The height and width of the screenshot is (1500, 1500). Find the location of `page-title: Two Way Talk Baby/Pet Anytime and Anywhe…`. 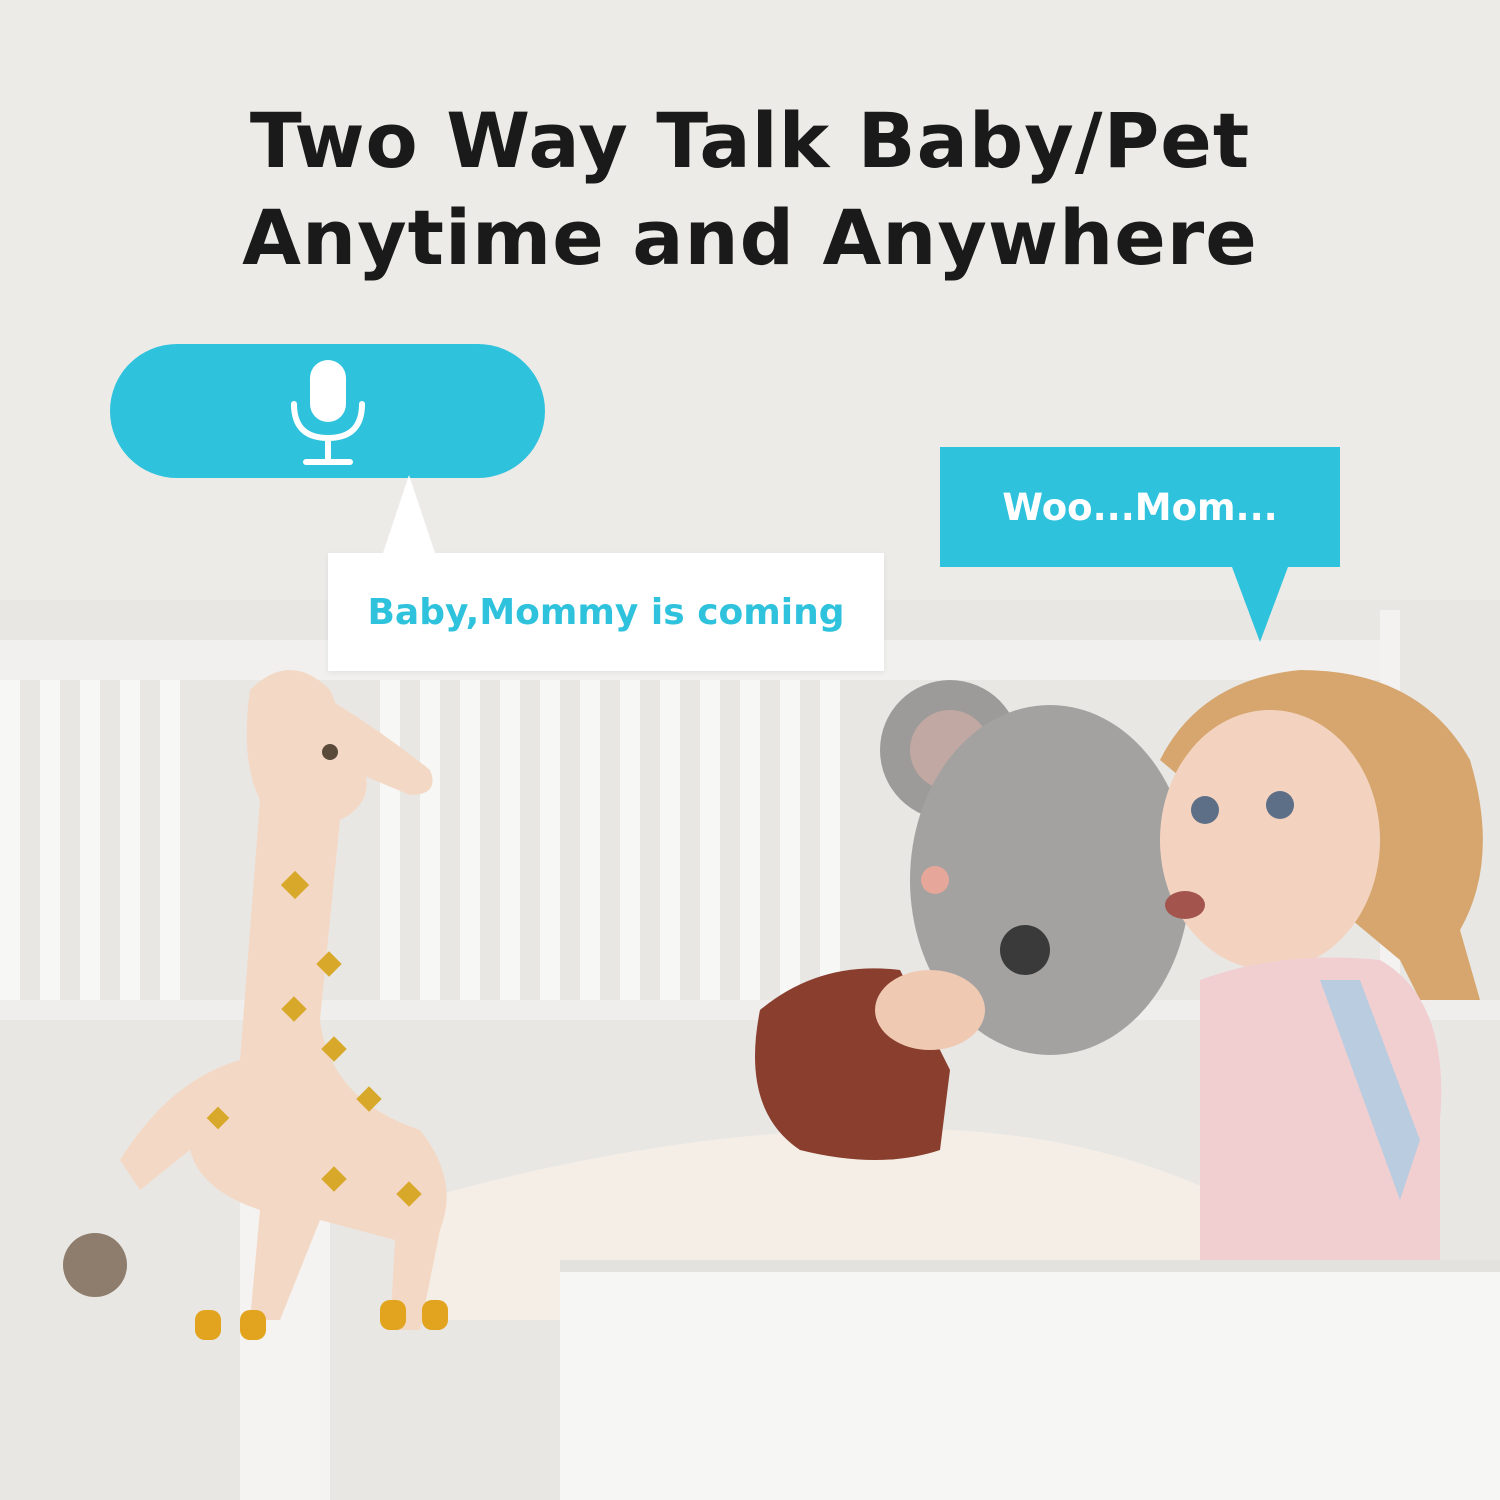

page-title: Two Way Talk Baby/Pet Anytime and Anywhe… is located at coordinates (750, 189).